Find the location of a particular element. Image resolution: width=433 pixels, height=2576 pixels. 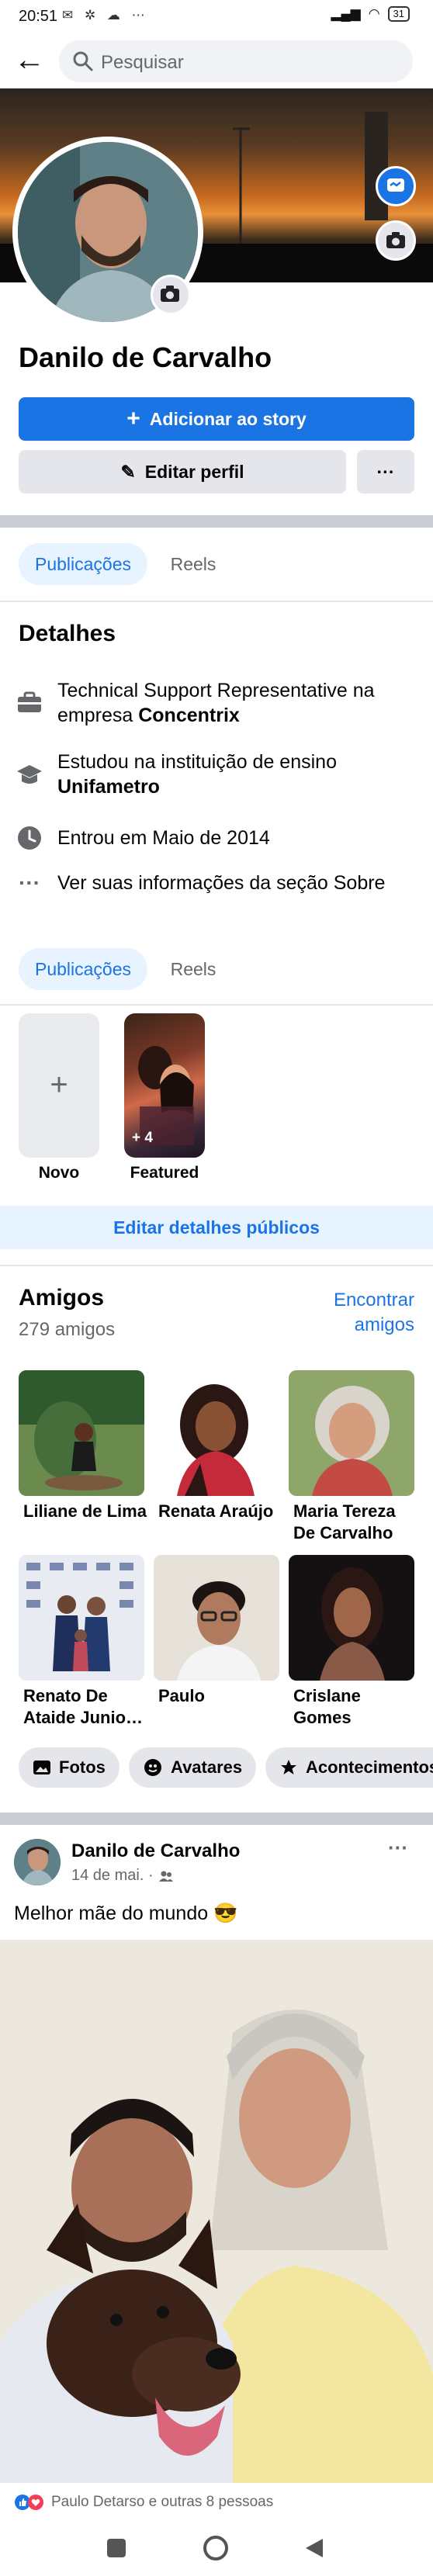

detail-work-company: Concentrix is located at coordinates (189, 715).